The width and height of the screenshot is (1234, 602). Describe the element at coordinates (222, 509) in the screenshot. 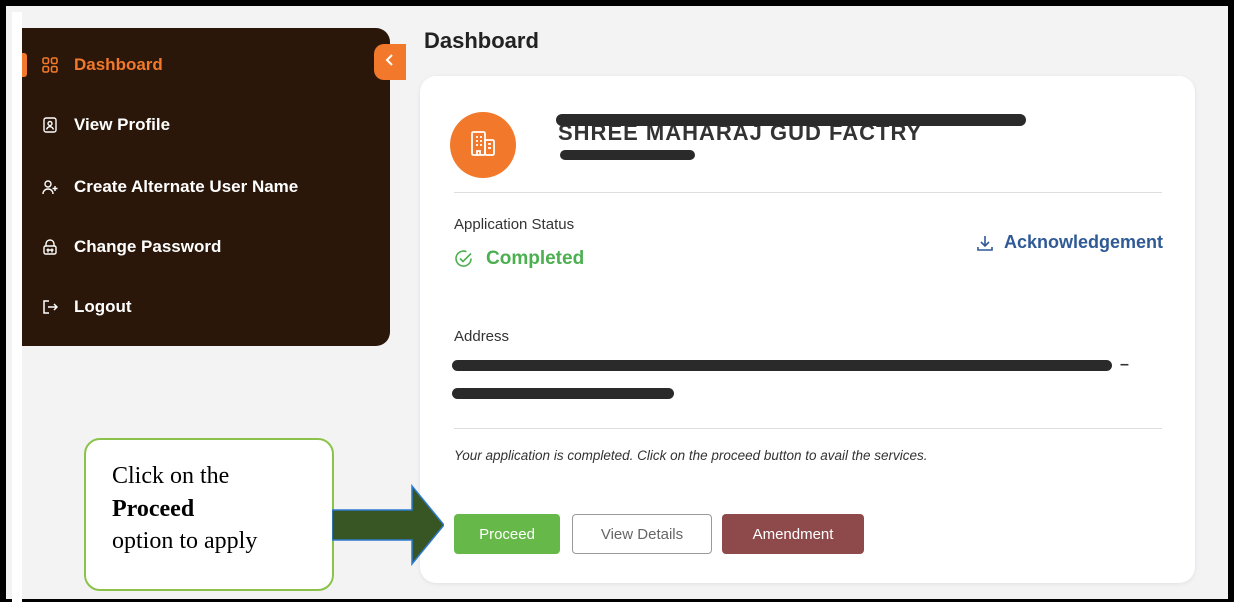

I see `callout-emphasis: Proceed` at that location.